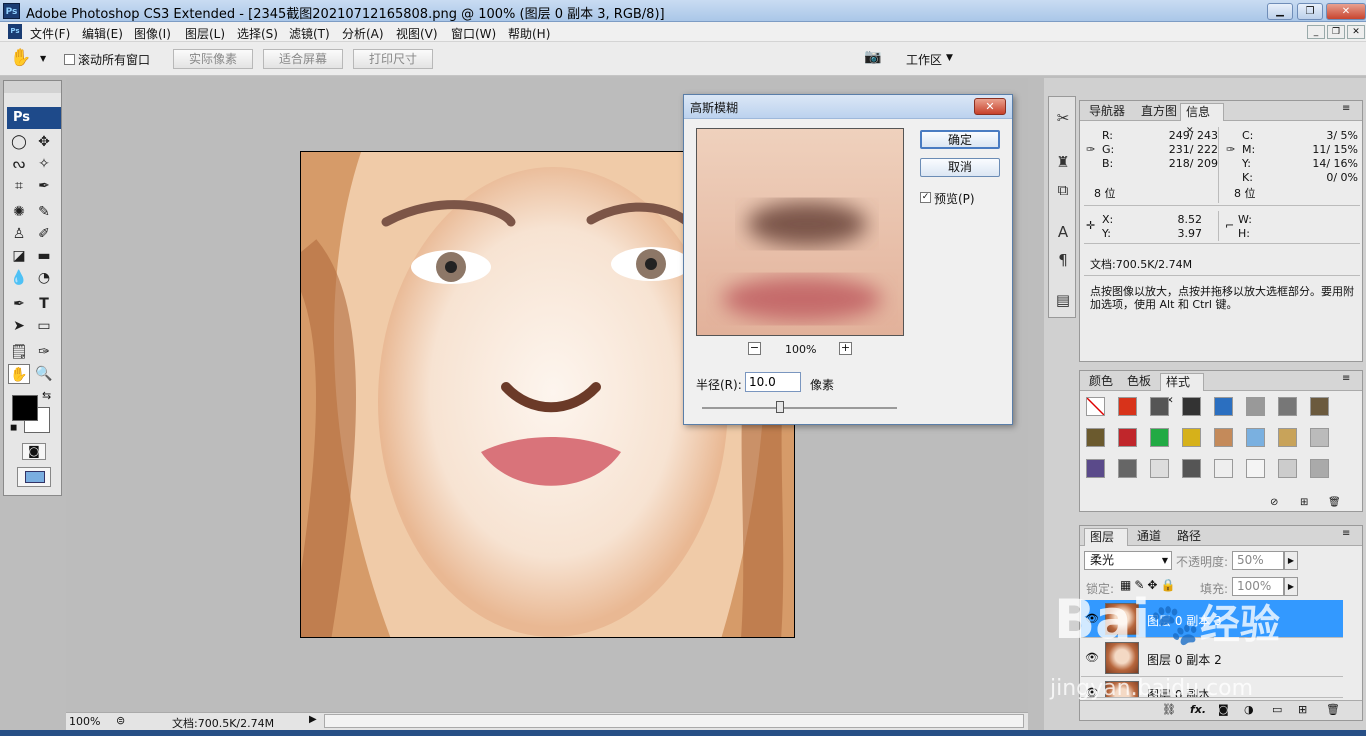 The height and width of the screenshot is (736, 1366). I want to click on fit-screen-button: 适合屏幕, so click(303, 59).